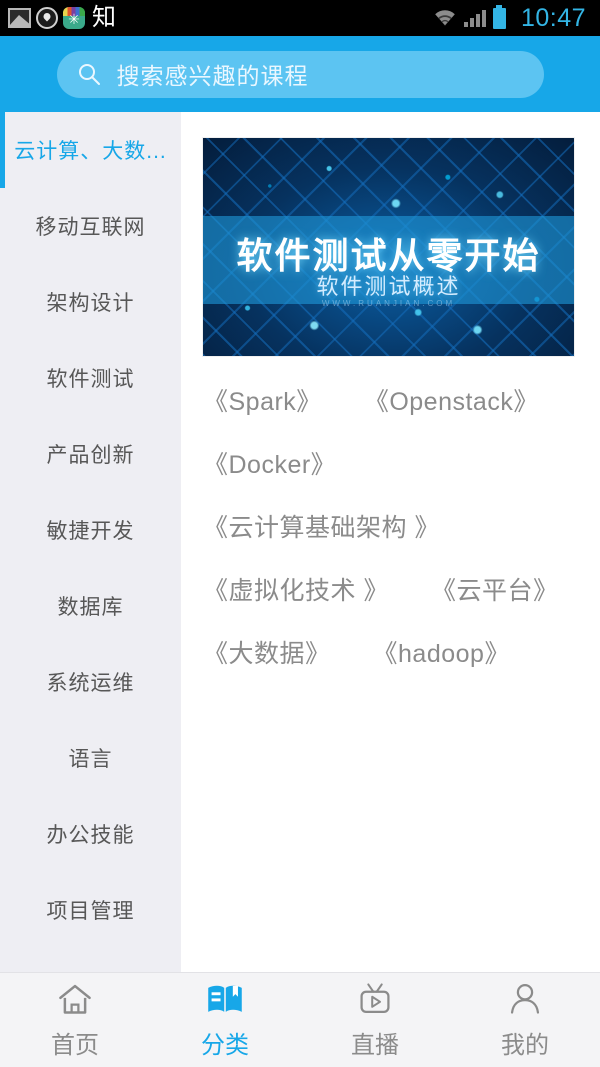 The width and height of the screenshot is (600, 1067). What do you see at coordinates (525, 1045) in the screenshot?
I see `tab-label: 我的` at bounding box center [525, 1045].